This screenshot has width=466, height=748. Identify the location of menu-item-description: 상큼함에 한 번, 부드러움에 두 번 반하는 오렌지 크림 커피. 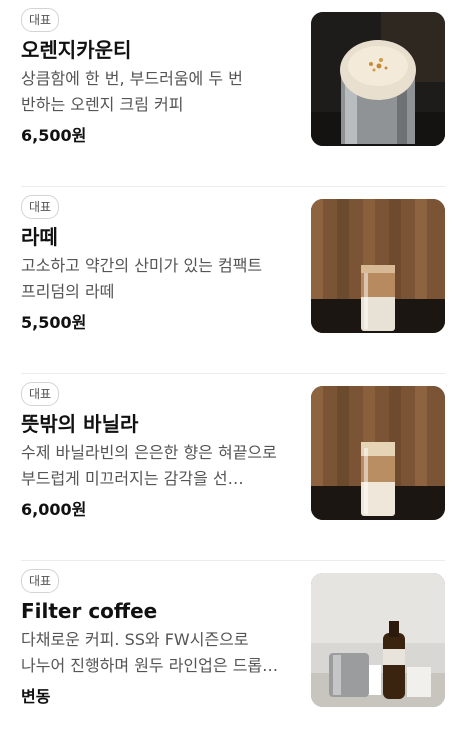
(132, 91).